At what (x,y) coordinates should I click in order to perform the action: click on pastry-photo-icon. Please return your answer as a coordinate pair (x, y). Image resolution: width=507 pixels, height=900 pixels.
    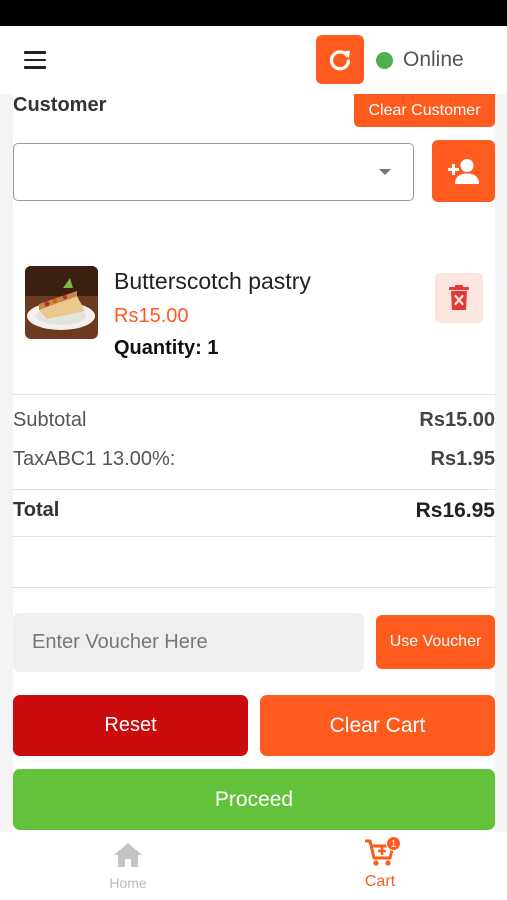
    Looking at the image, I should click on (61, 302).